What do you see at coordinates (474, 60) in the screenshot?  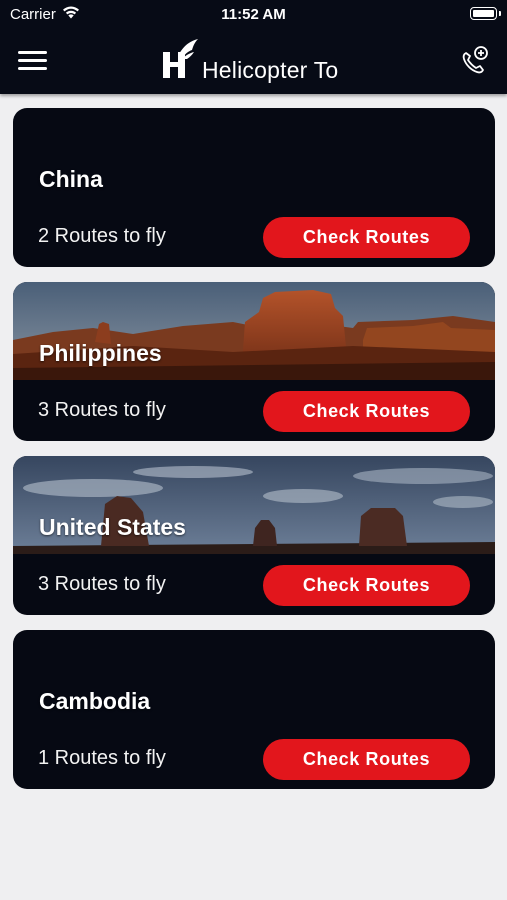 I see `phone-add-icon` at bounding box center [474, 60].